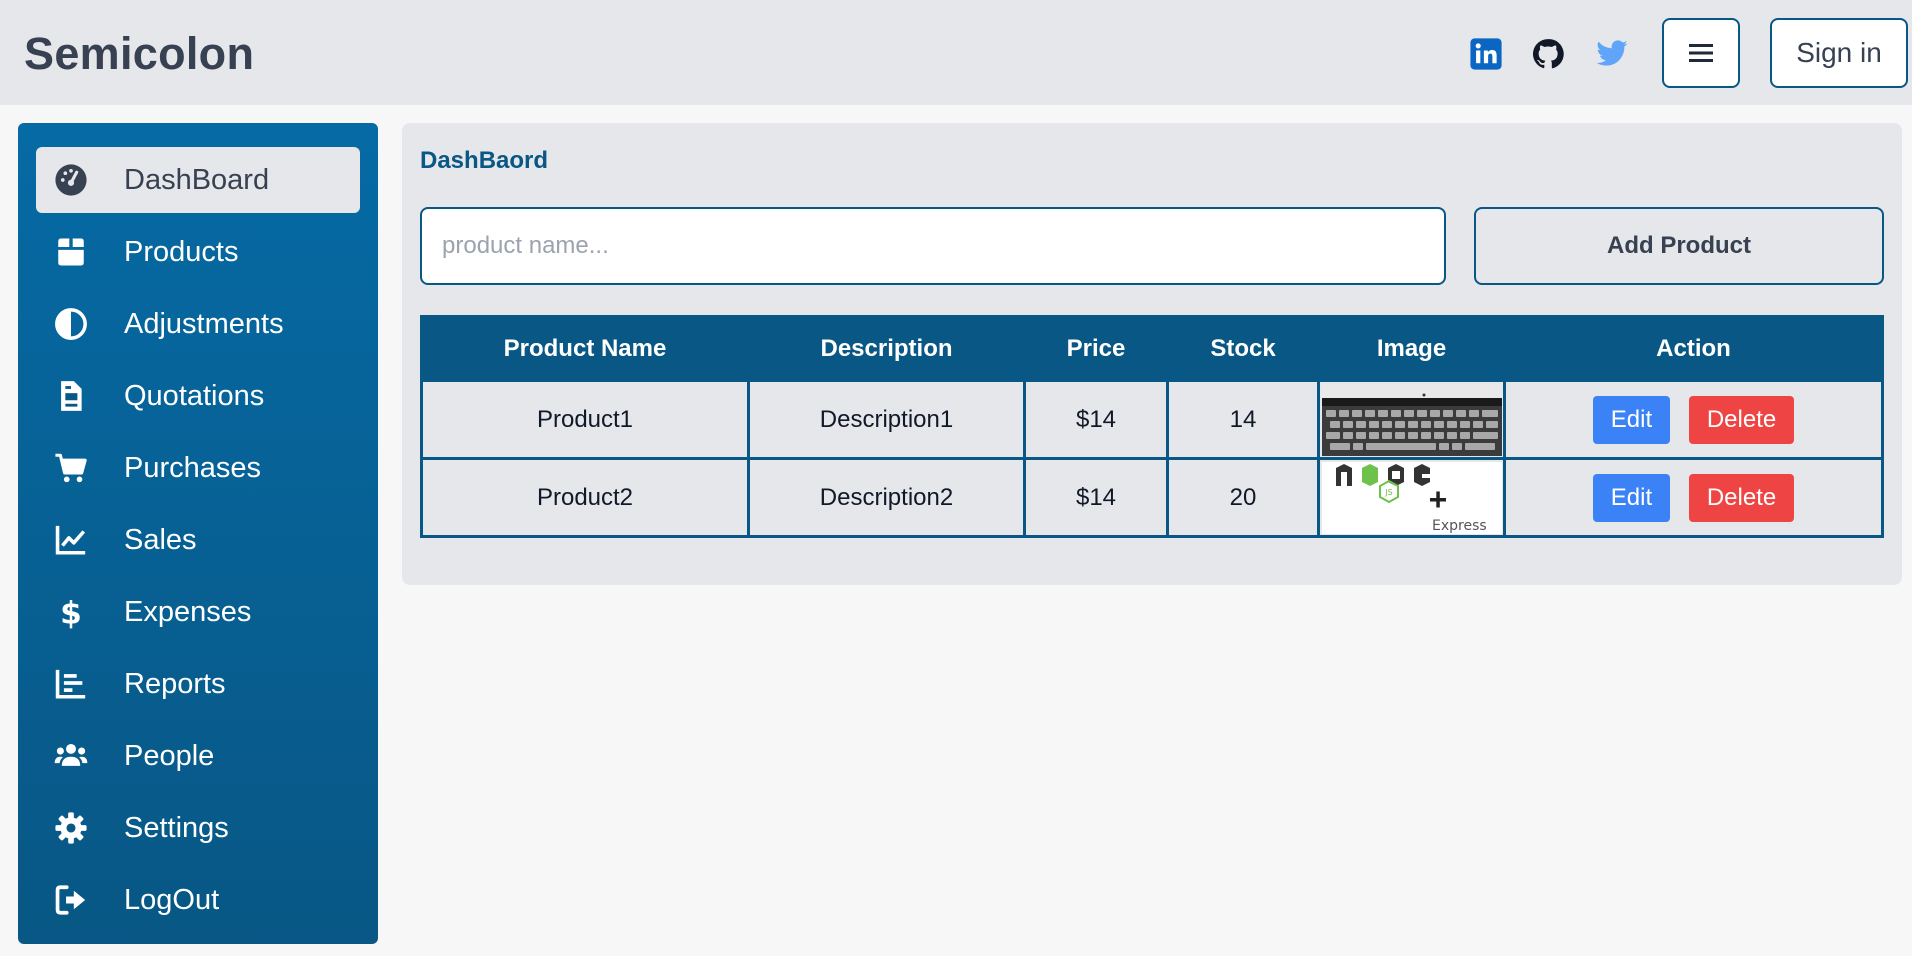 This screenshot has height=956, width=1912. Describe the element at coordinates (1548, 54) in the screenshot. I see `github-icon` at that location.